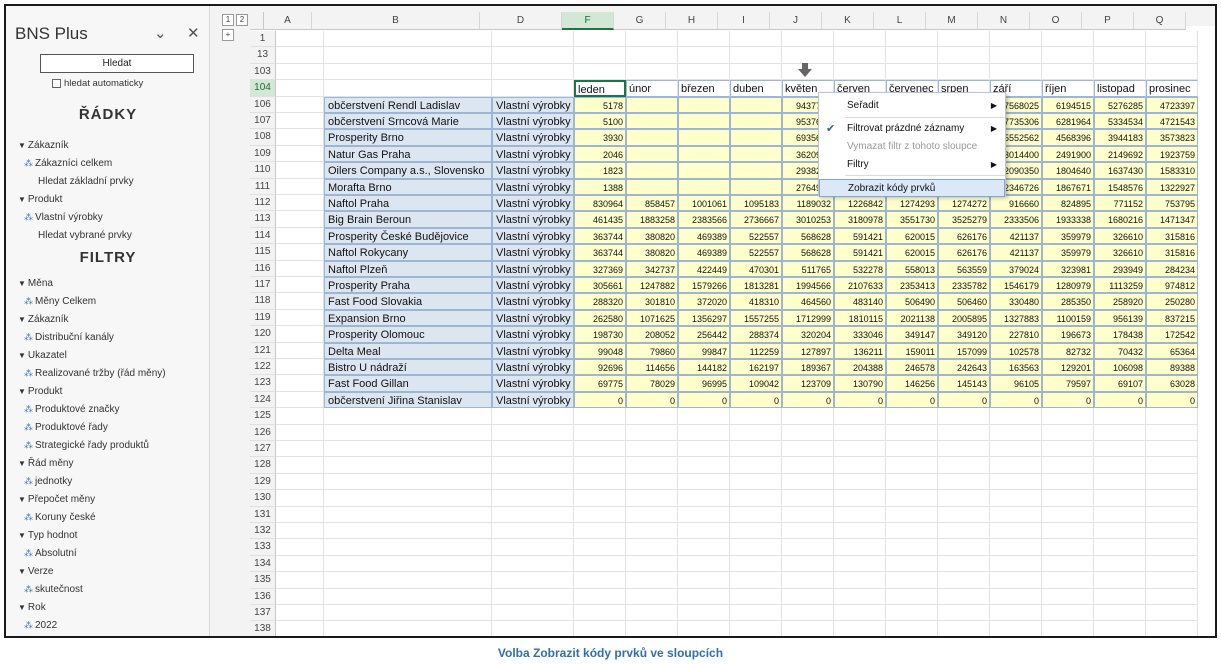 The width and height of the screenshot is (1221, 664). I want to click on value-cell: 327369, so click(600, 268).